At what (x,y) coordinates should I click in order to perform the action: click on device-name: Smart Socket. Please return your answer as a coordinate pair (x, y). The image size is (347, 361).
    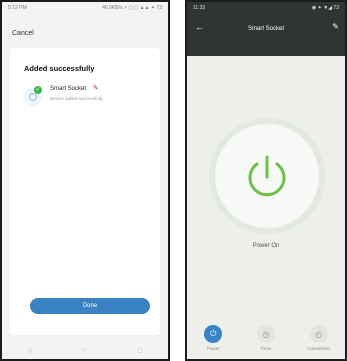
    Looking at the image, I should click on (68, 89).